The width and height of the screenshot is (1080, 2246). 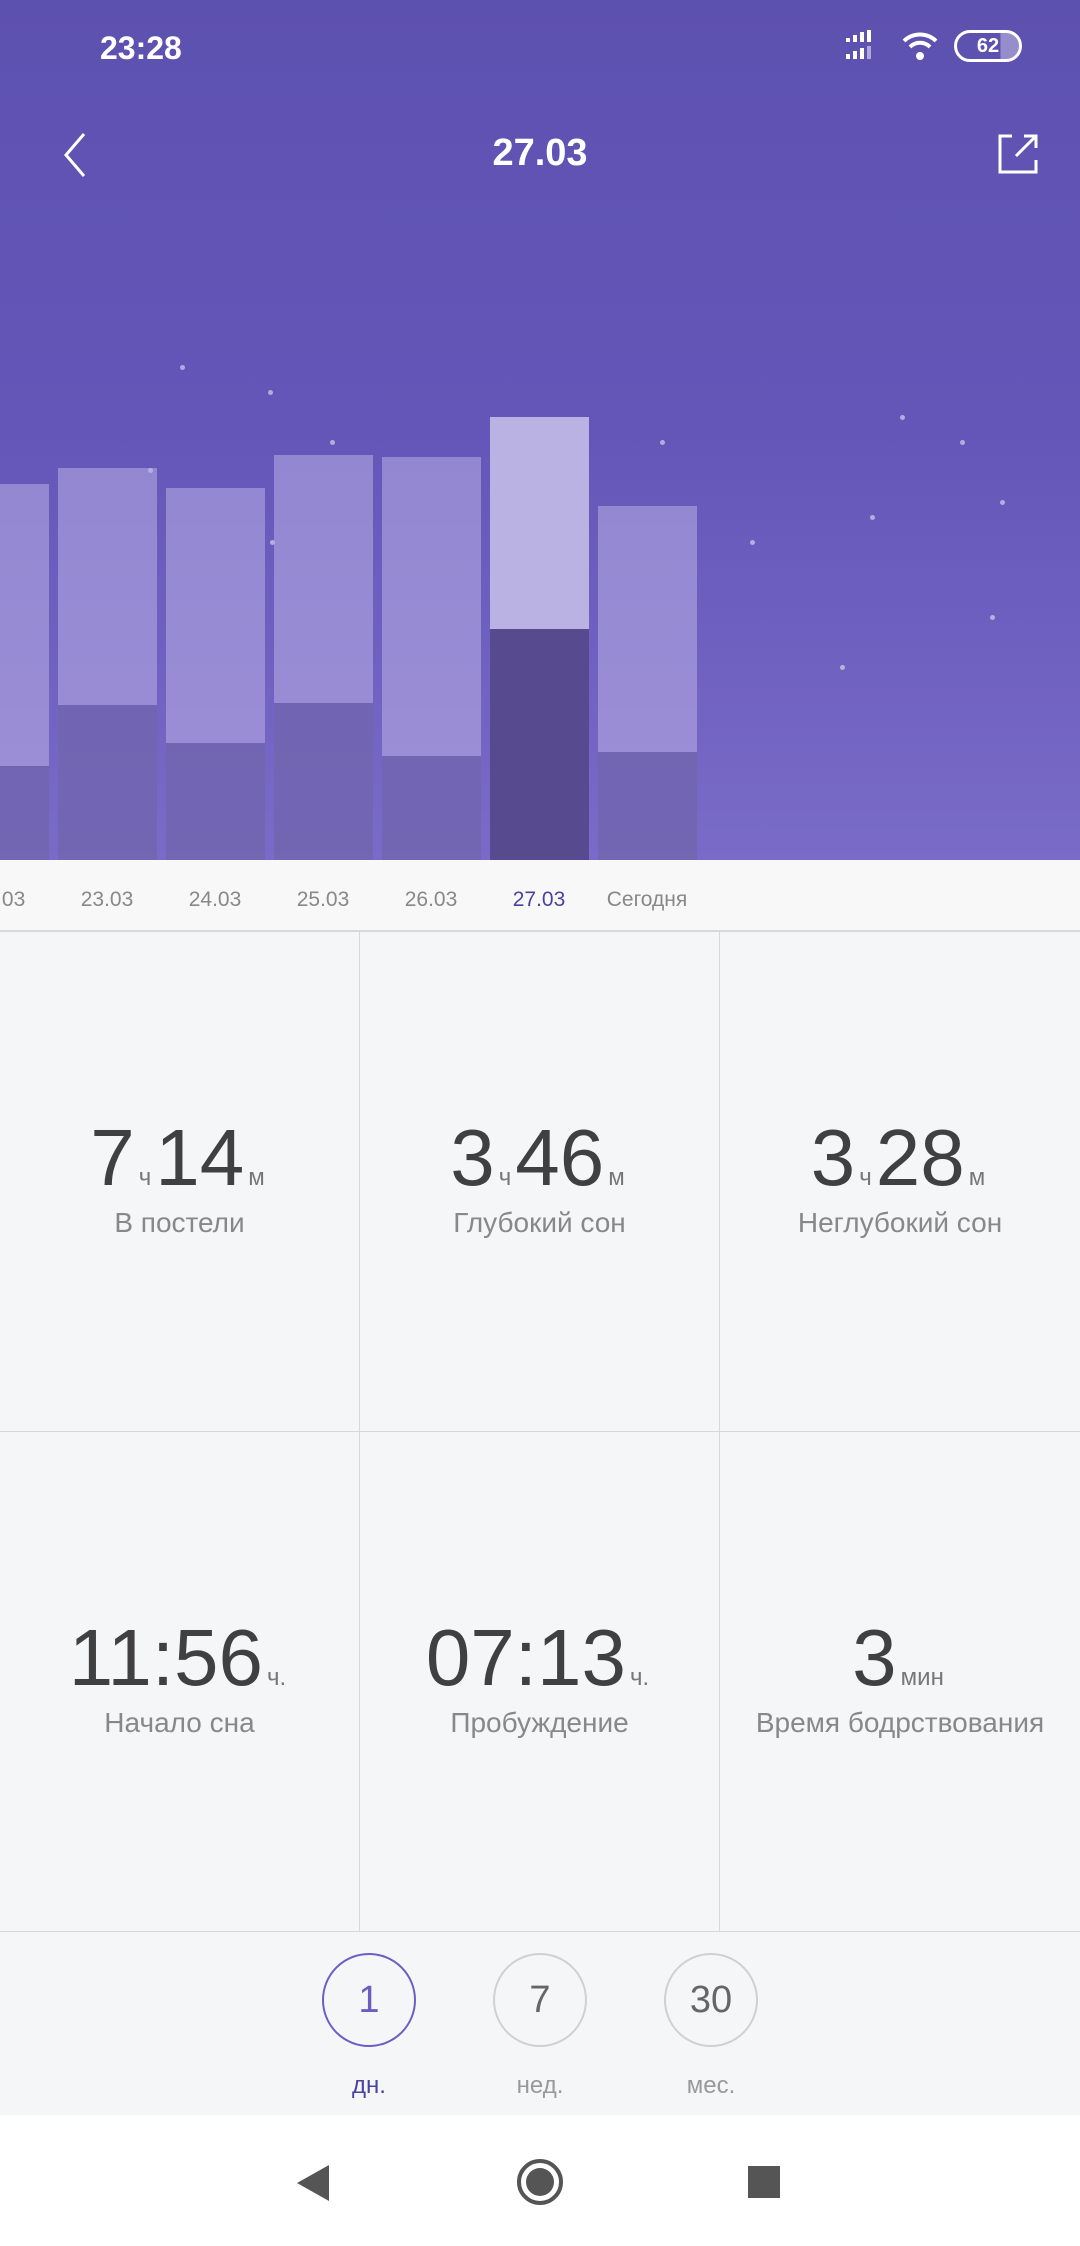 What do you see at coordinates (540, 153) in the screenshot?
I see `page-title: 27.03` at bounding box center [540, 153].